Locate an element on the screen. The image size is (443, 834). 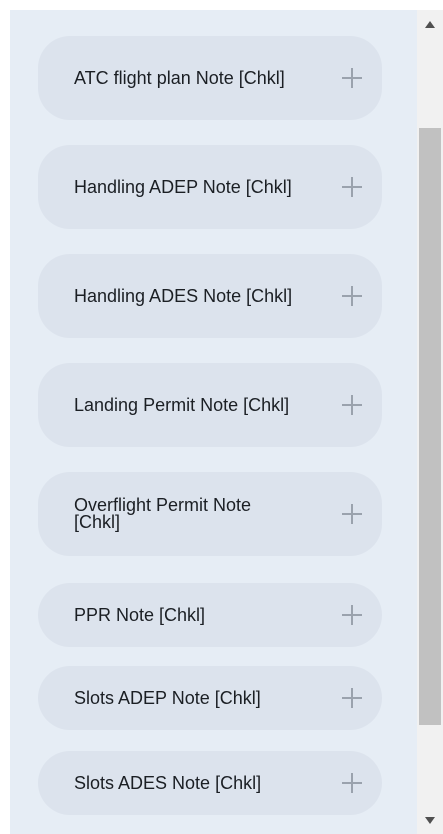
note-item-landing-permit: Landing Permit Note [Chkl] is located at coordinates (210, 405).